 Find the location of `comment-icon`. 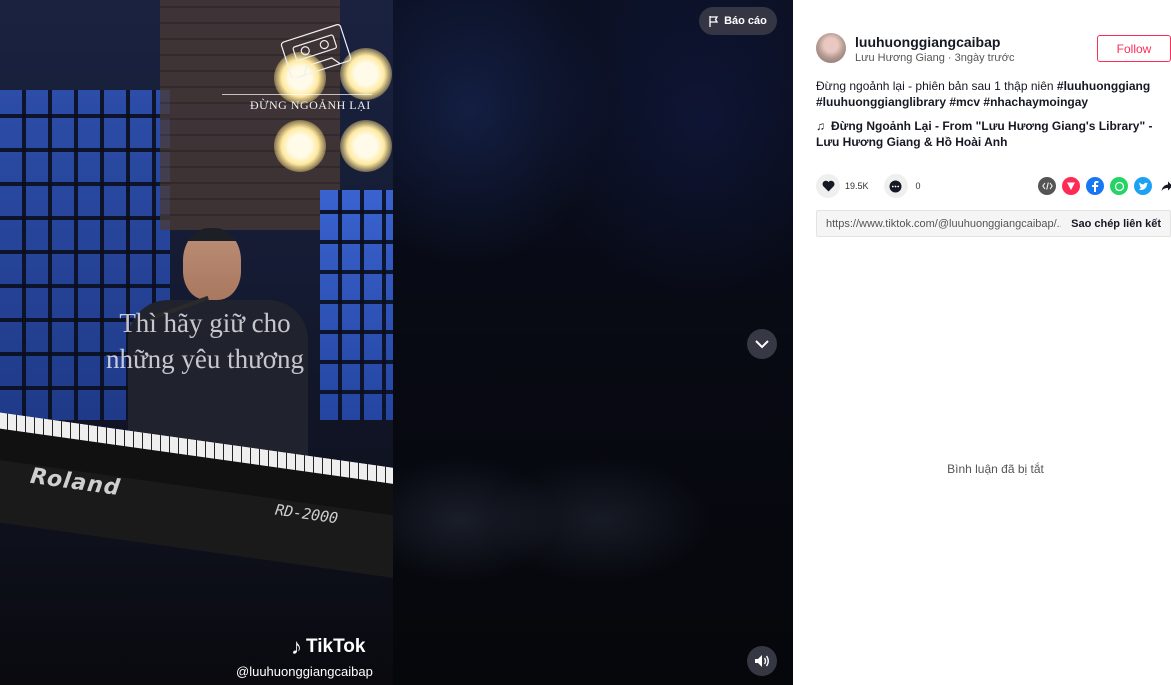

comment-icon is located at coordinates (895, 186).